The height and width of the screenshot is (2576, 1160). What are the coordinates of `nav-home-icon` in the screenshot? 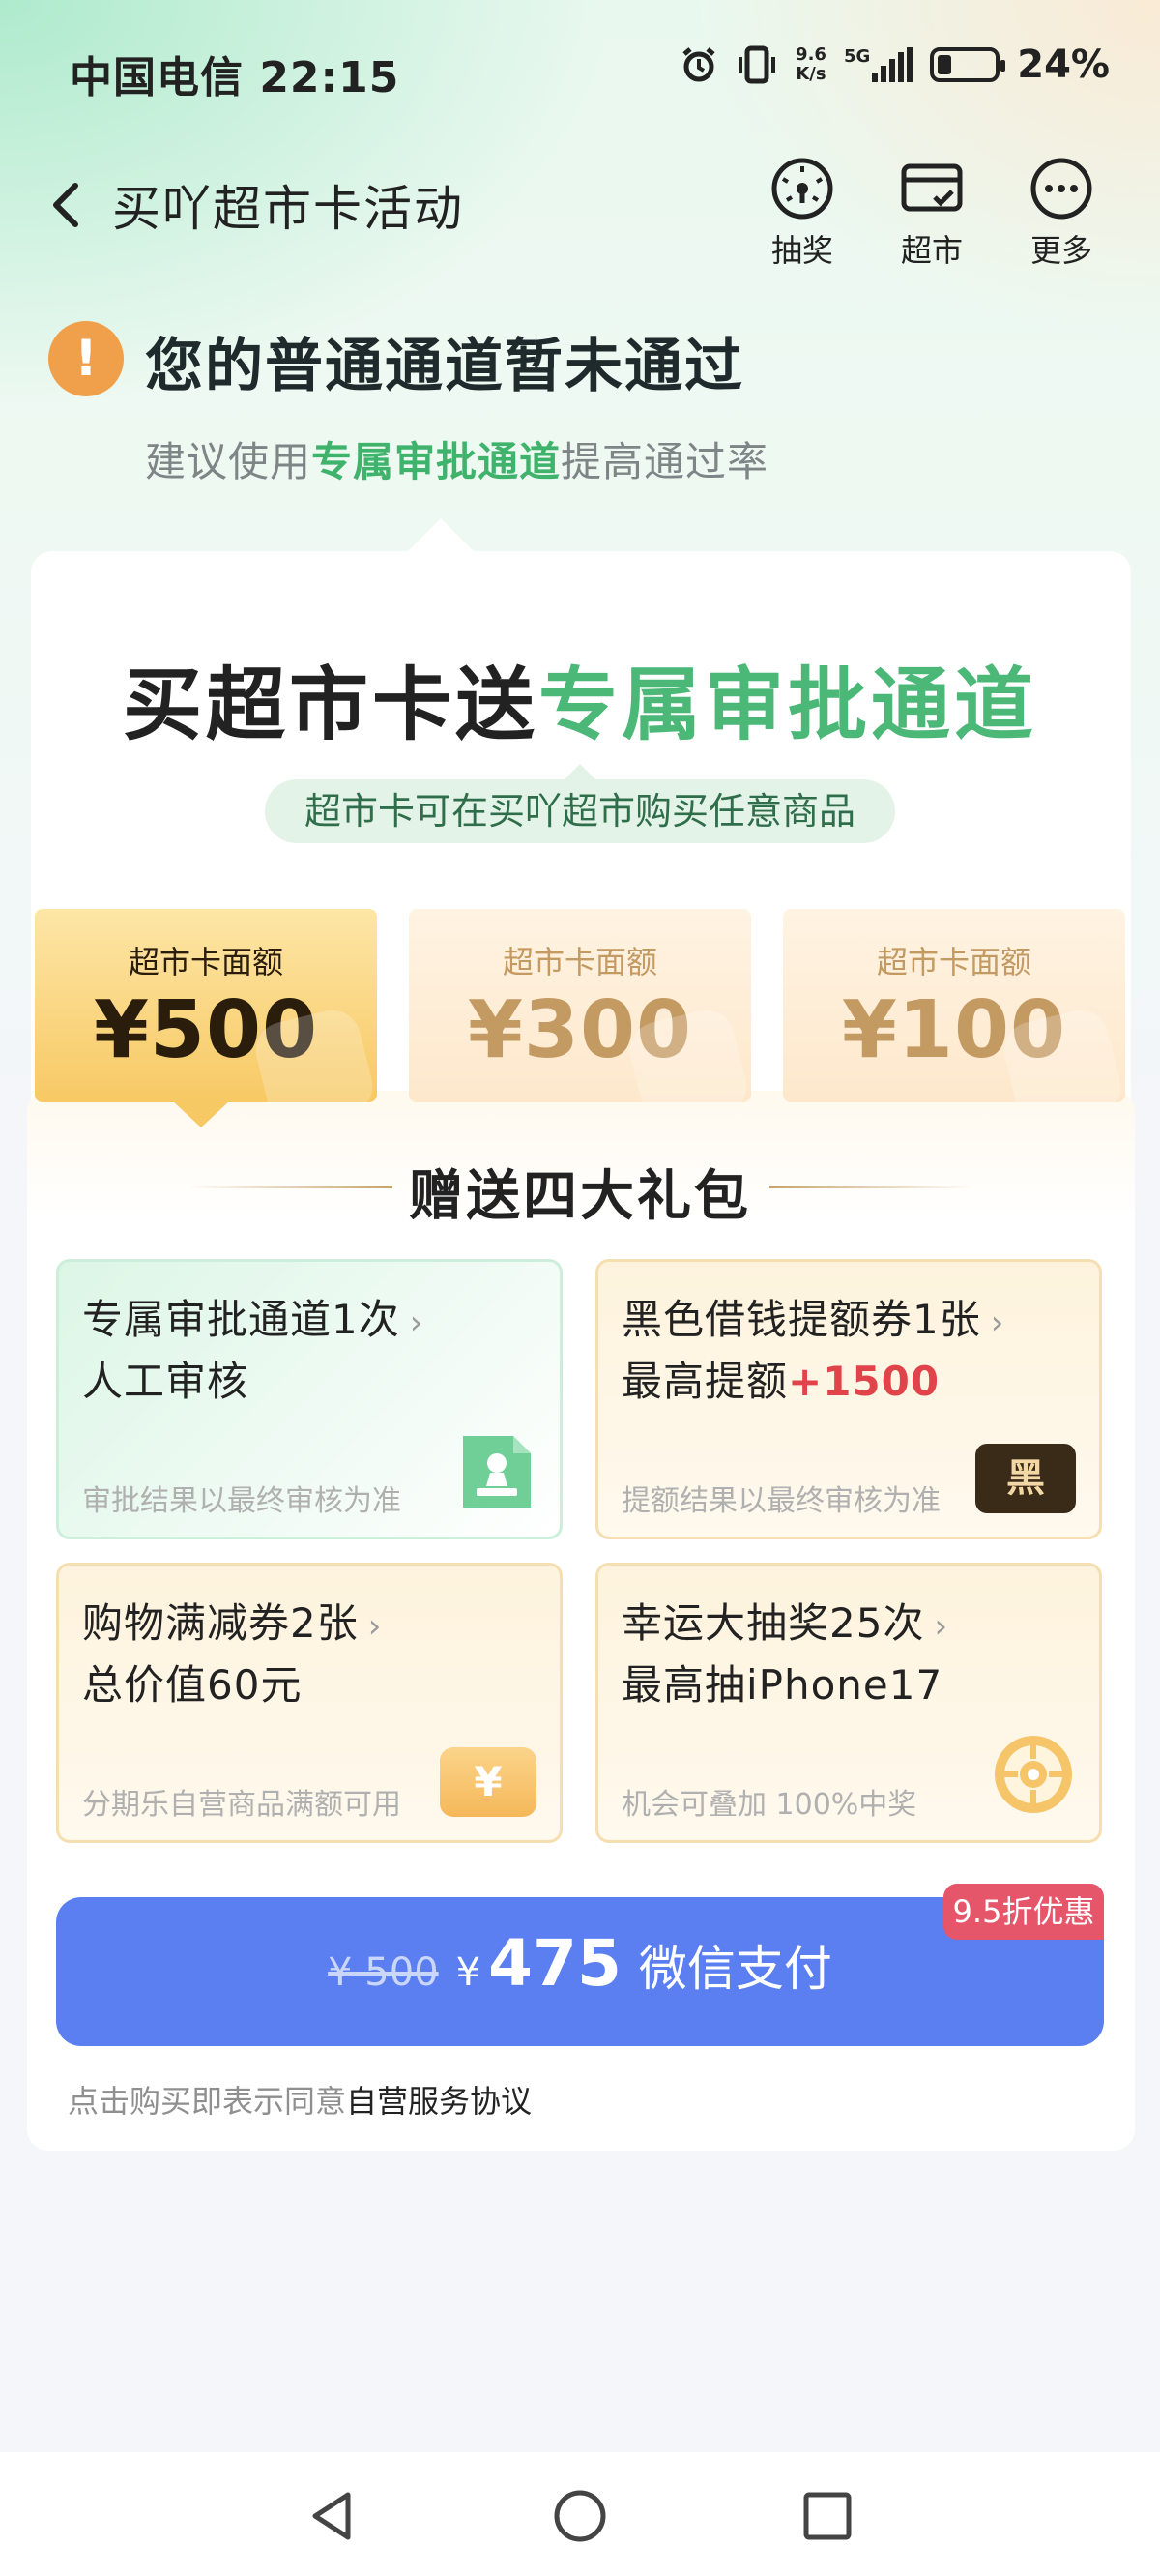 It's located at (580, 2516).